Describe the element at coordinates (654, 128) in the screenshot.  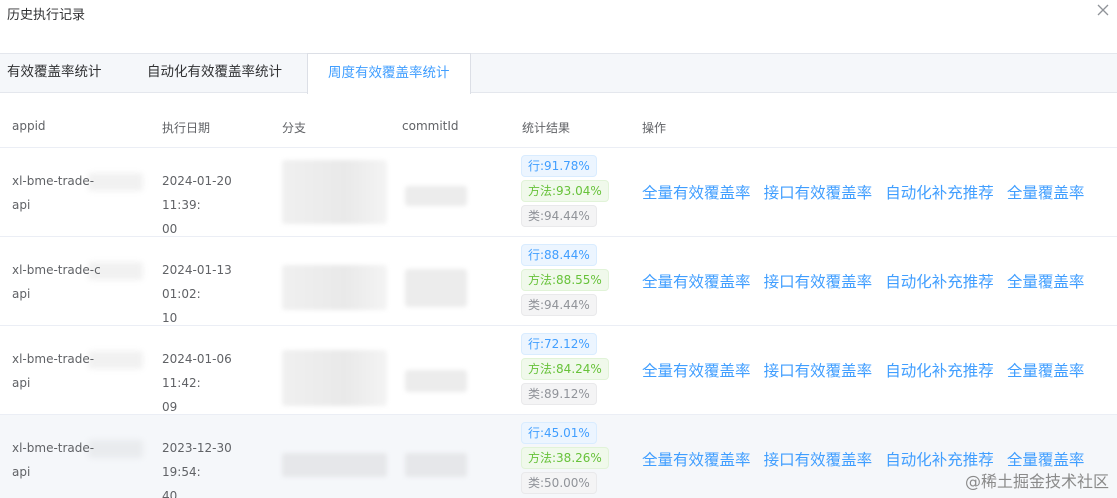
I see `header-actions: 操作` at that location.